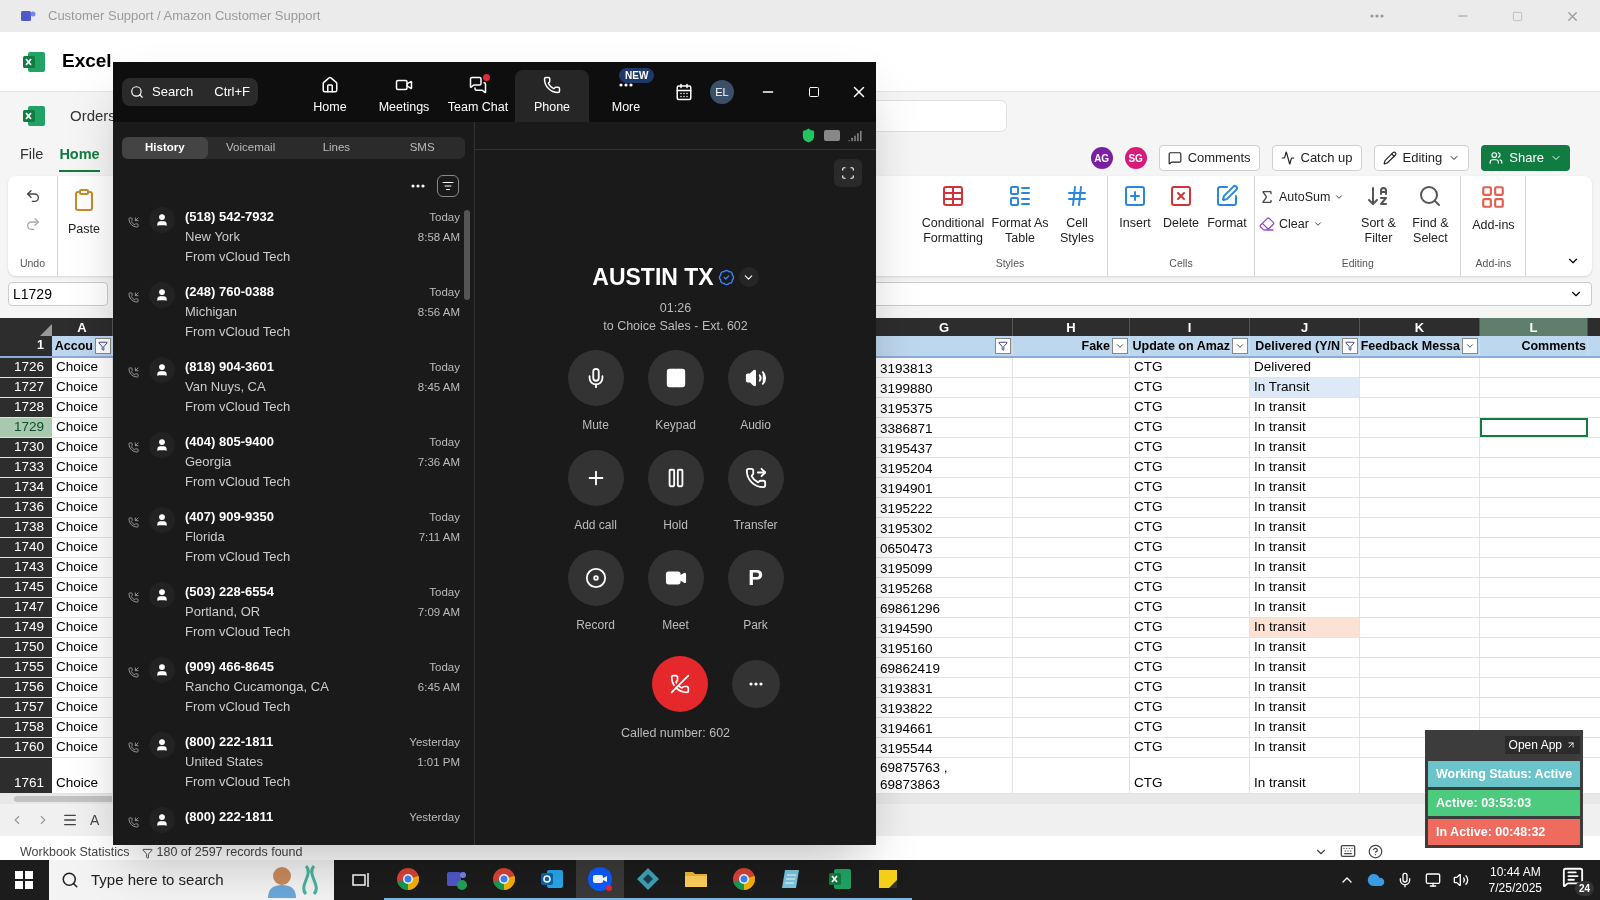  Describe the element at coordinates (1542, 745) in the screenshot. I see `open-app-button: Open App` at that location.